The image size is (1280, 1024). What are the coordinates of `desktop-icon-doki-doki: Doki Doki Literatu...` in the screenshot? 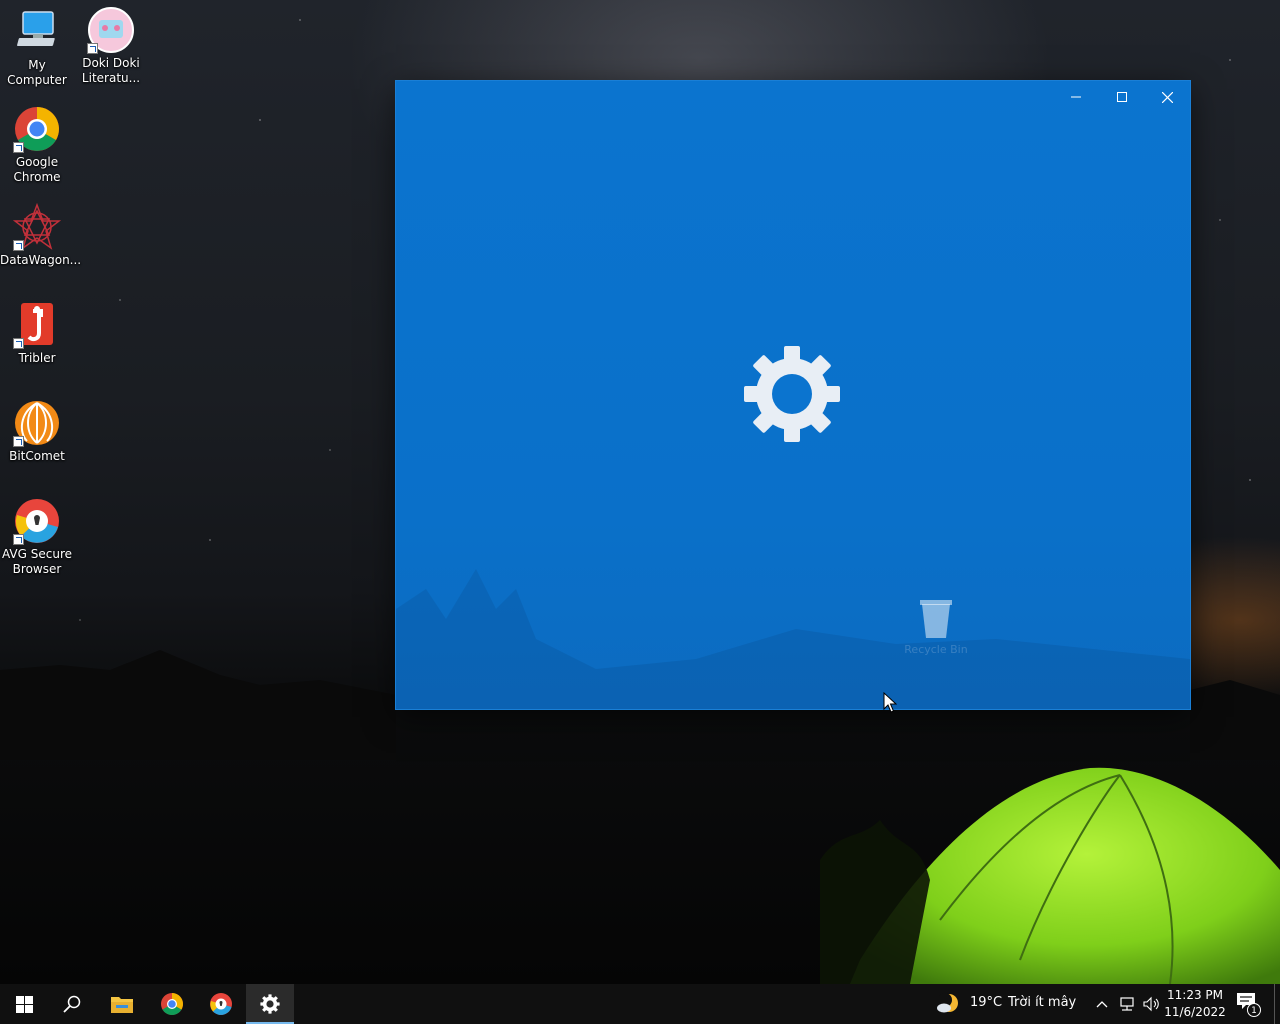 It's located at (111, 46).